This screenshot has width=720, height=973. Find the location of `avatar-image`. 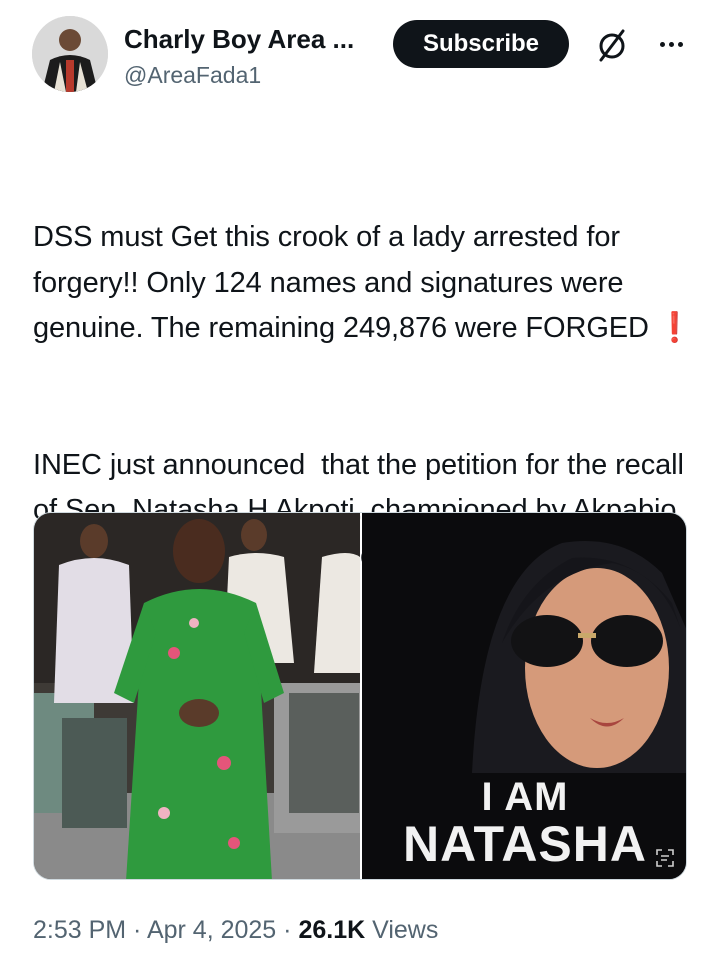

avatar-image is located at coordinates (70, 54).